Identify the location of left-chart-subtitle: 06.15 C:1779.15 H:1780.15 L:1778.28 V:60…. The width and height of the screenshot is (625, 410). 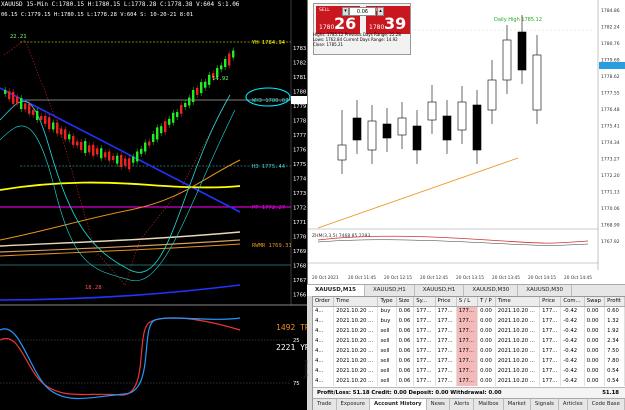
(97, 15).